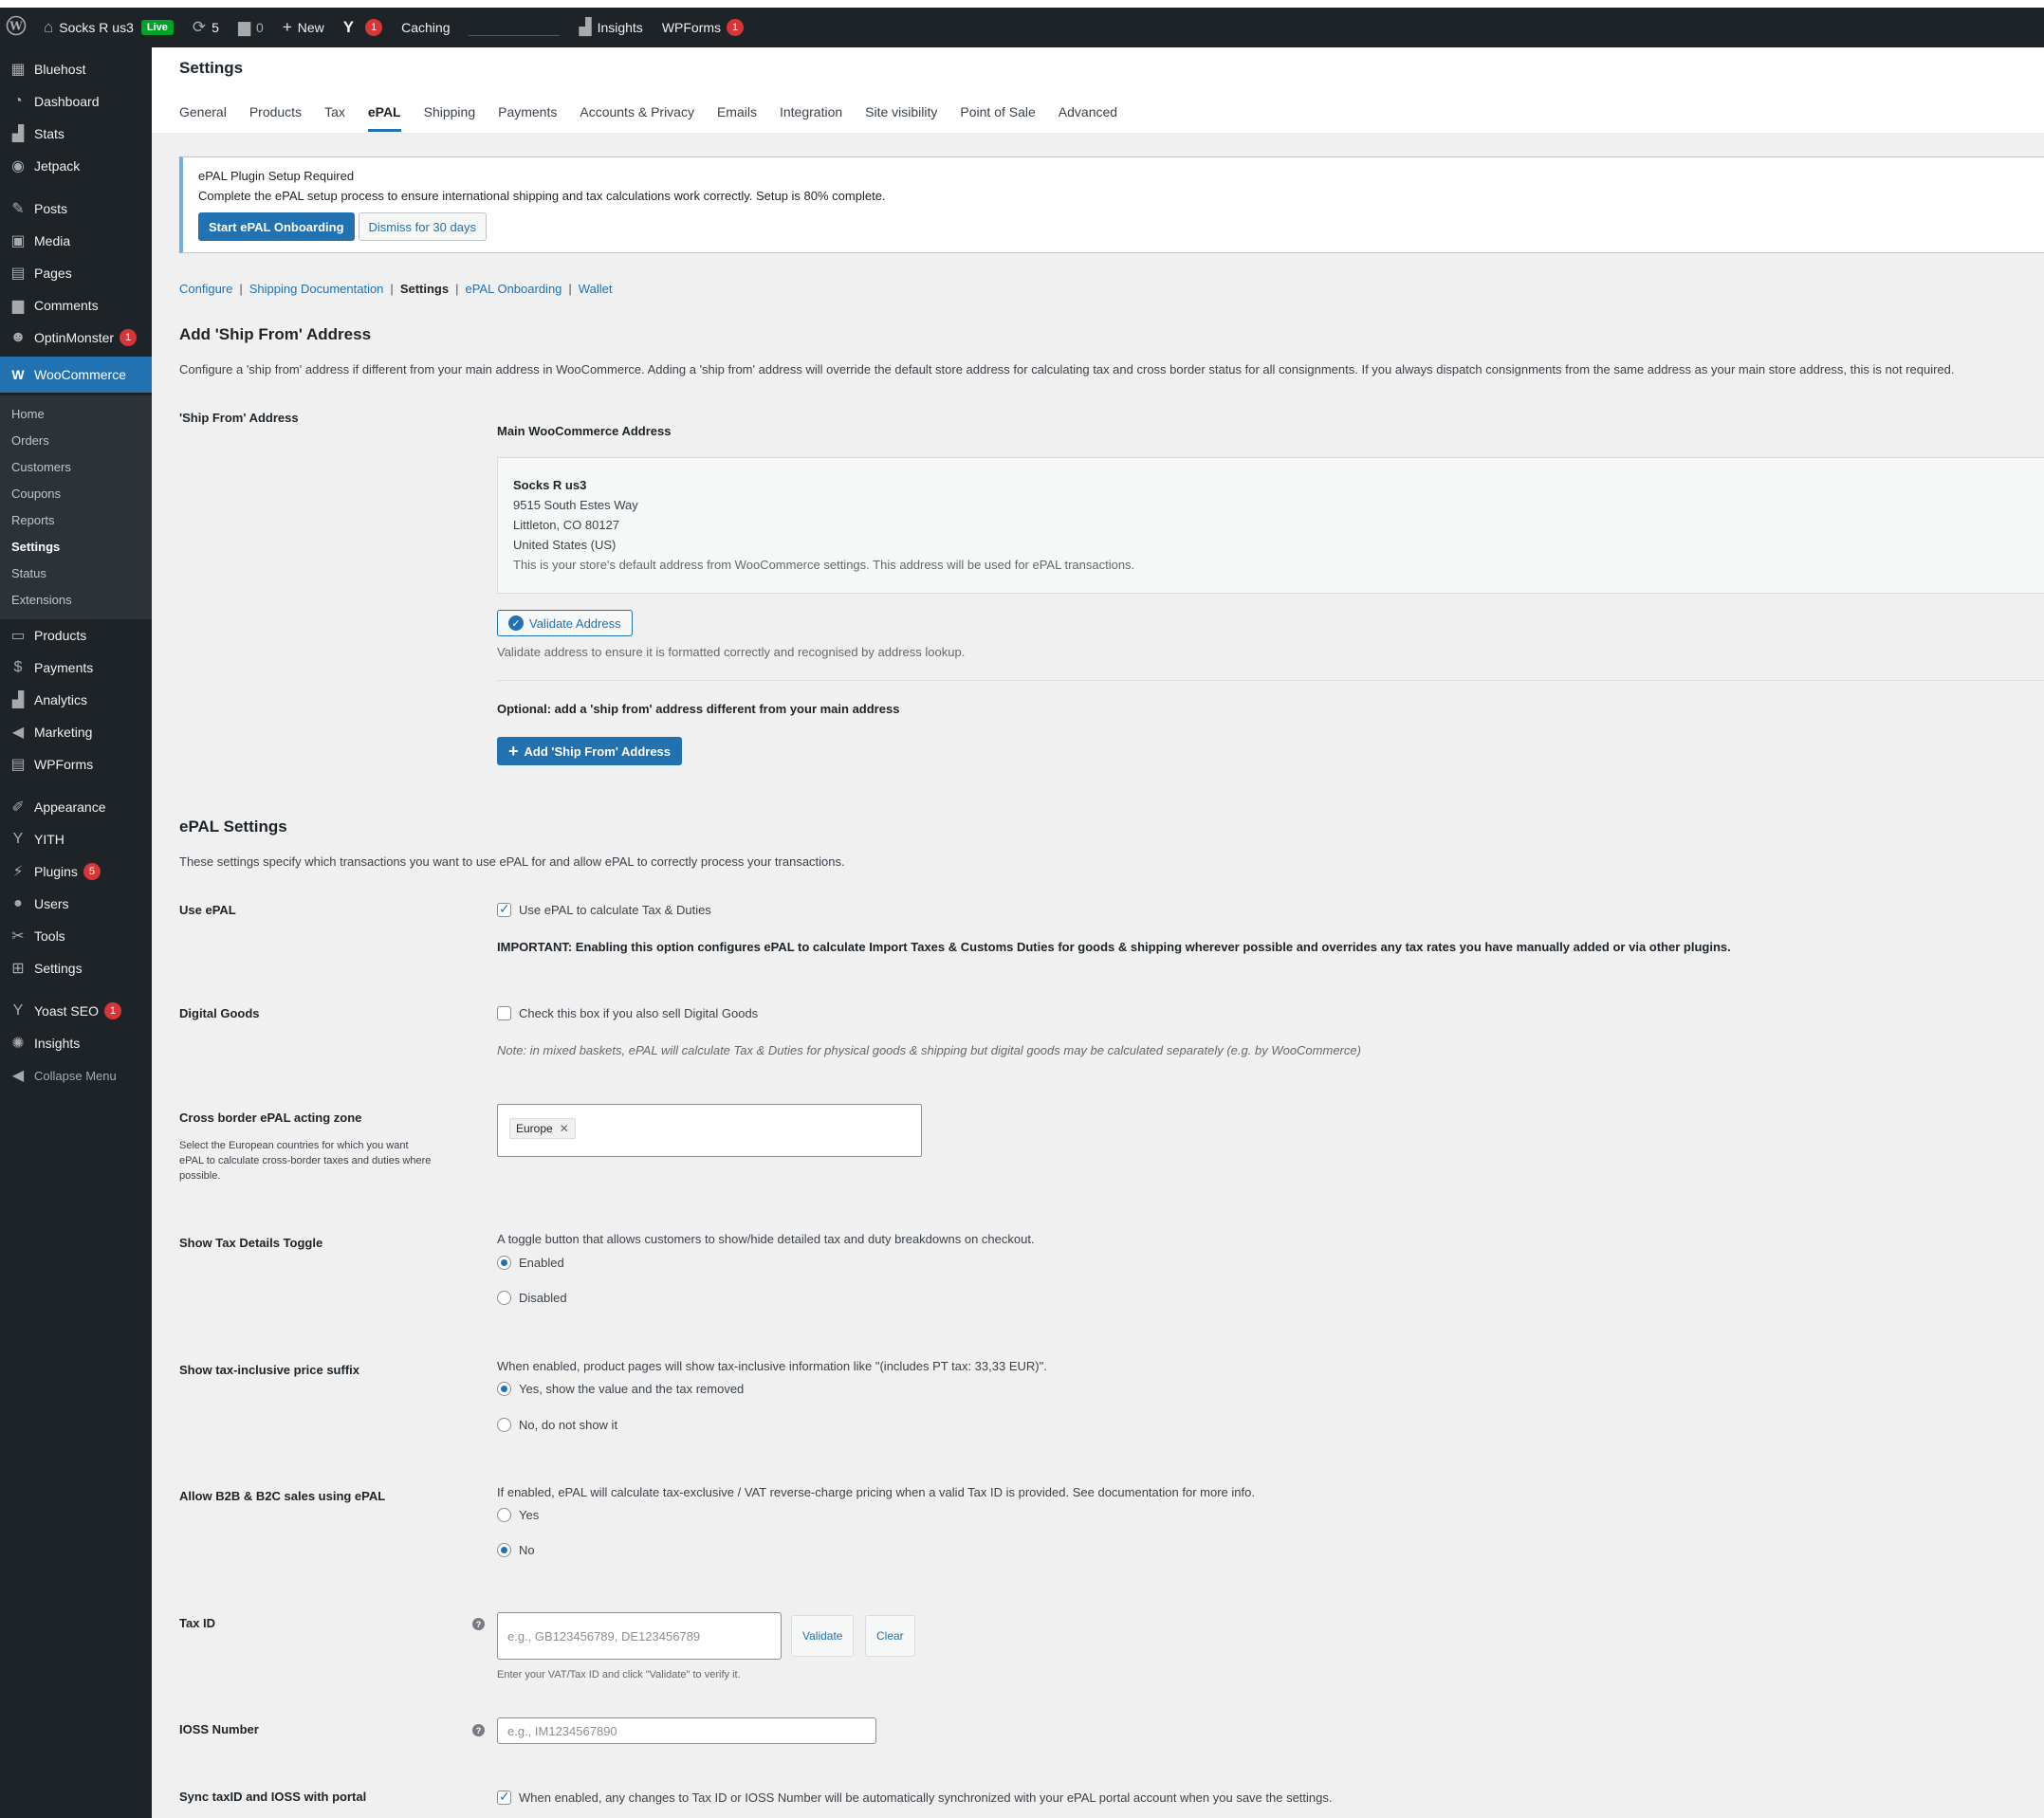  I want to click on sidebar-item-optinmonster: ☻ OptinMonster 1, so click(76, 337).